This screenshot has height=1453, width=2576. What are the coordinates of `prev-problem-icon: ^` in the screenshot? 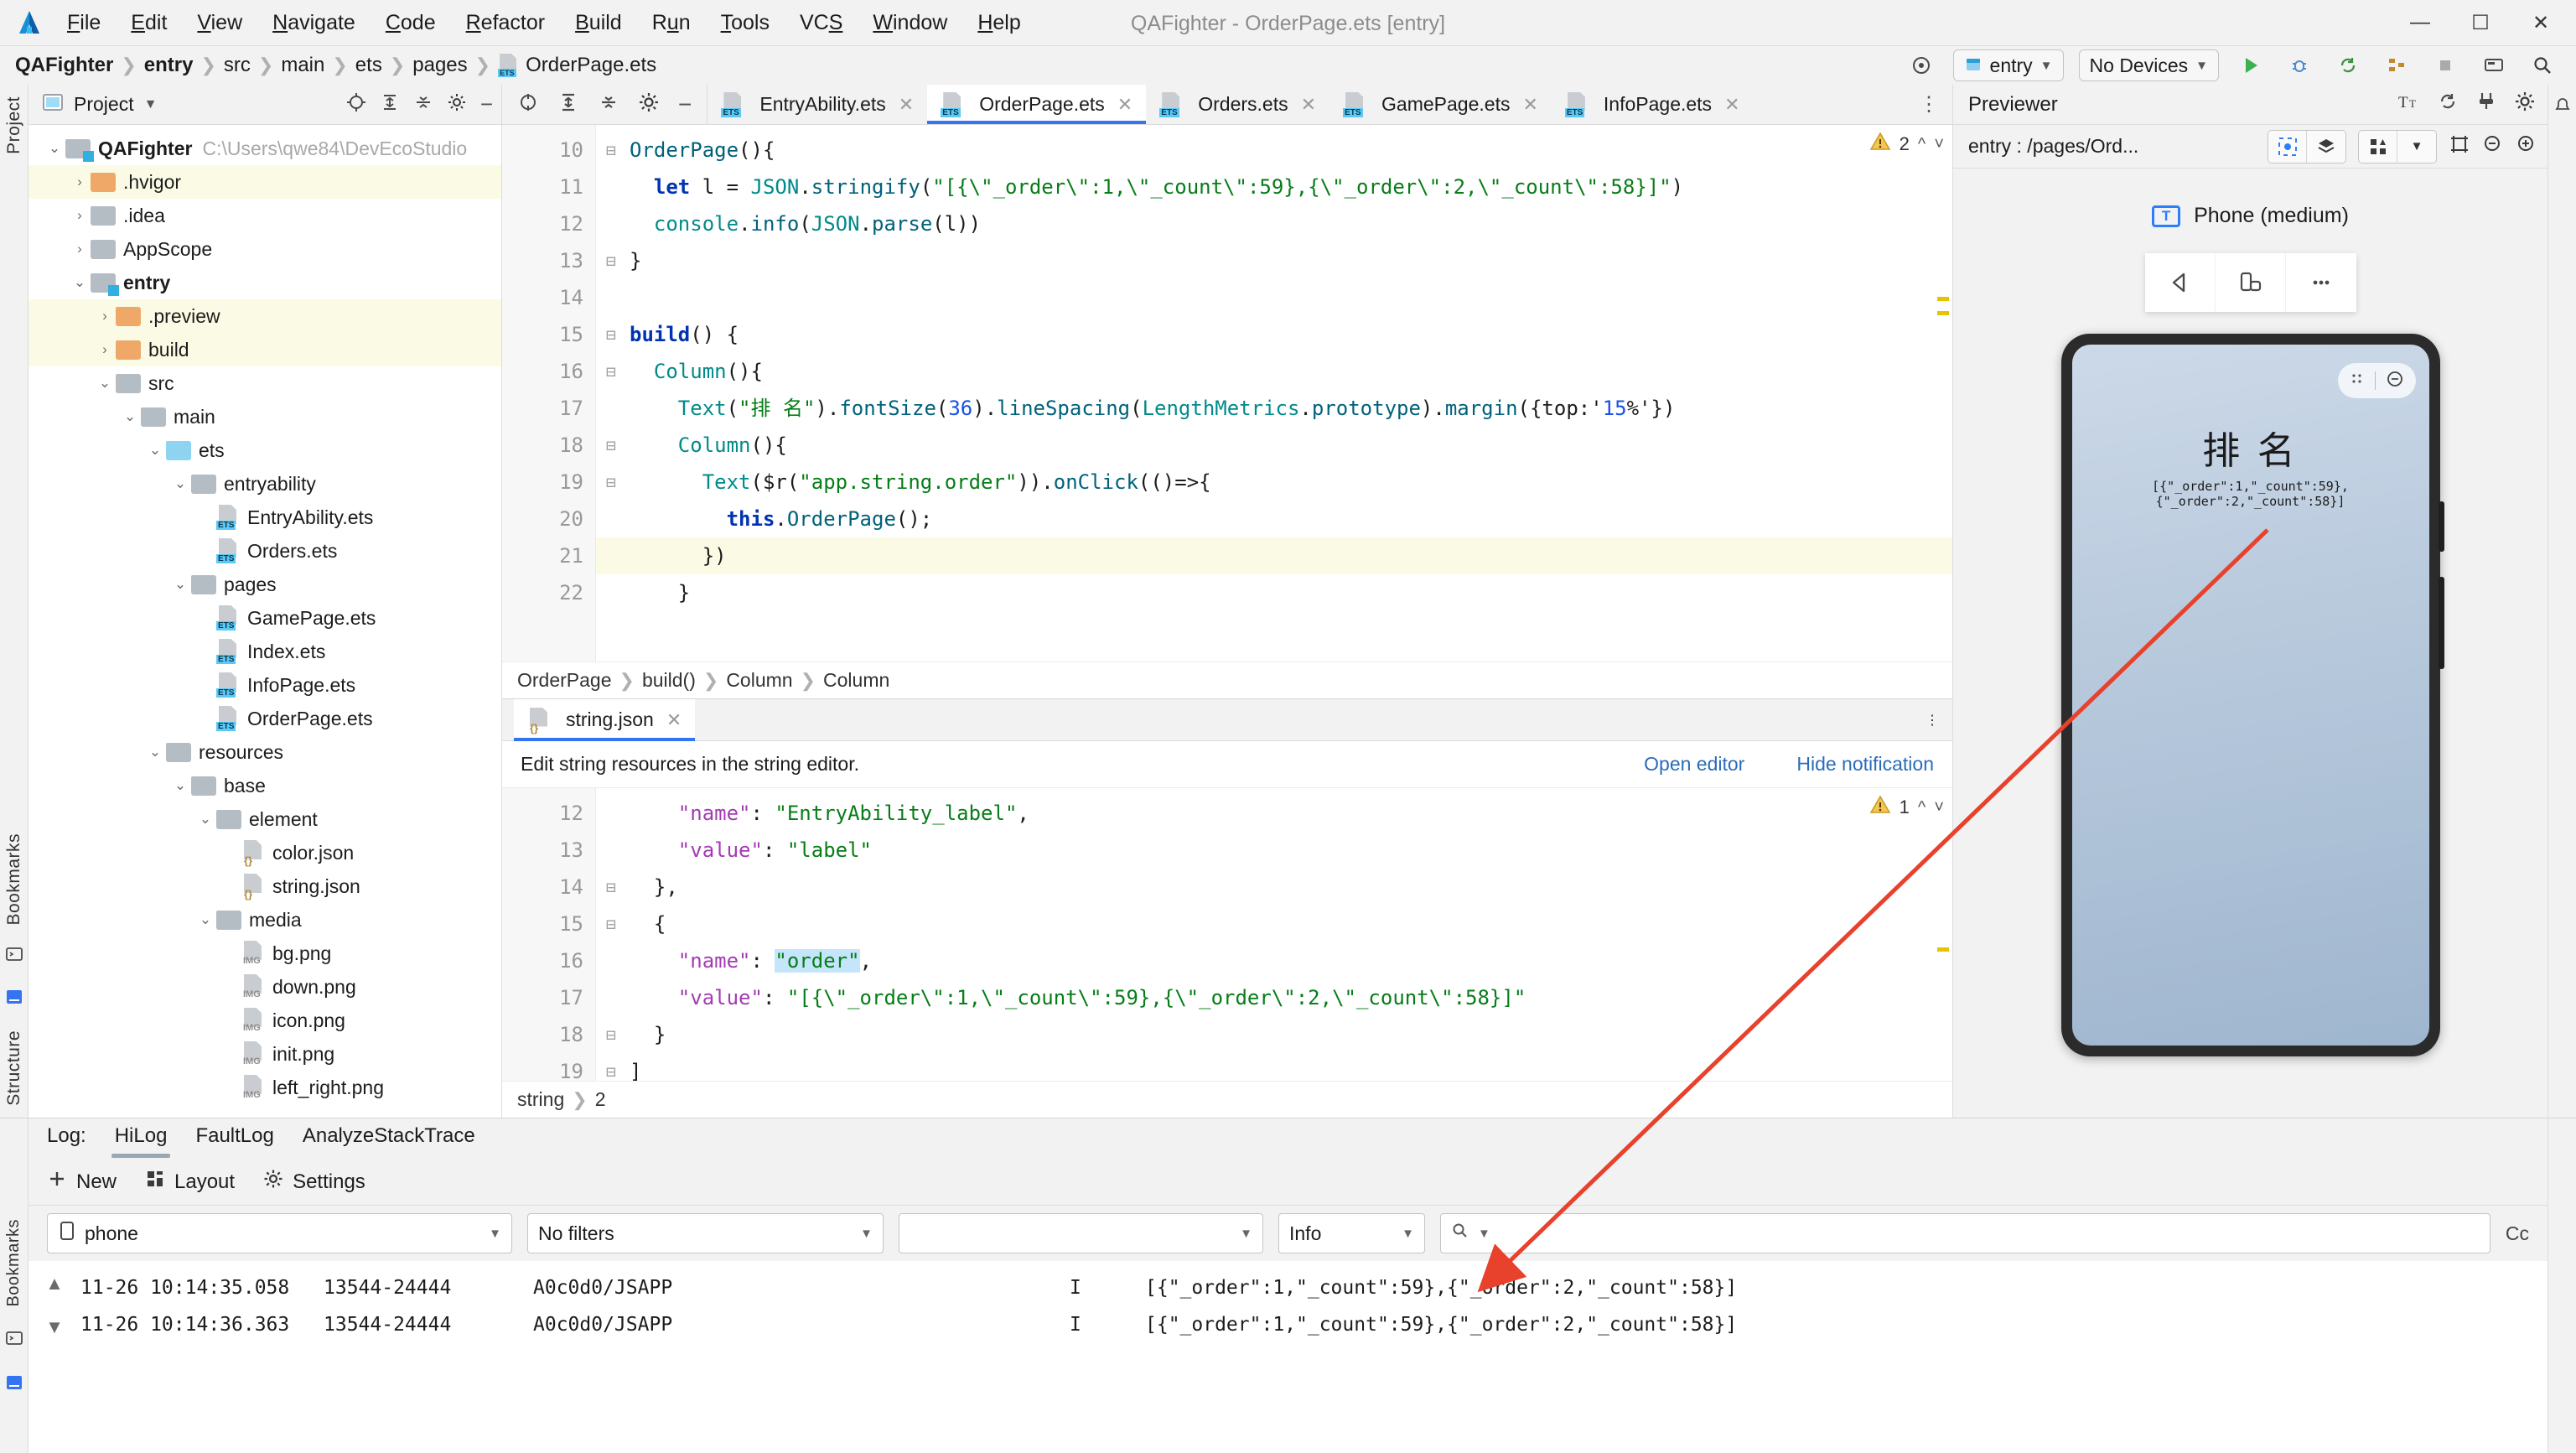 It's located at (1922, 144).